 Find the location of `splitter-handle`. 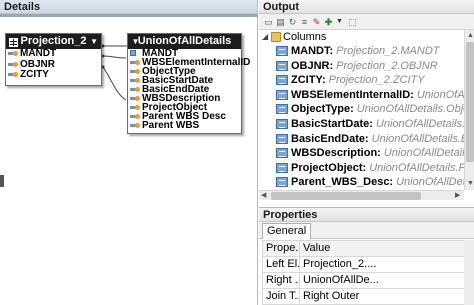

splitter-handle is located at coordinates (2, 181).